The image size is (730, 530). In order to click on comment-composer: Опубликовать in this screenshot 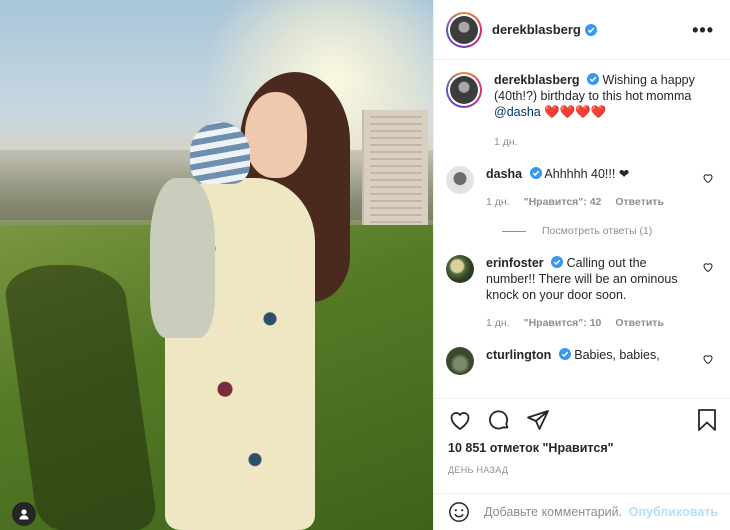, I will do `click(582, 511)`.